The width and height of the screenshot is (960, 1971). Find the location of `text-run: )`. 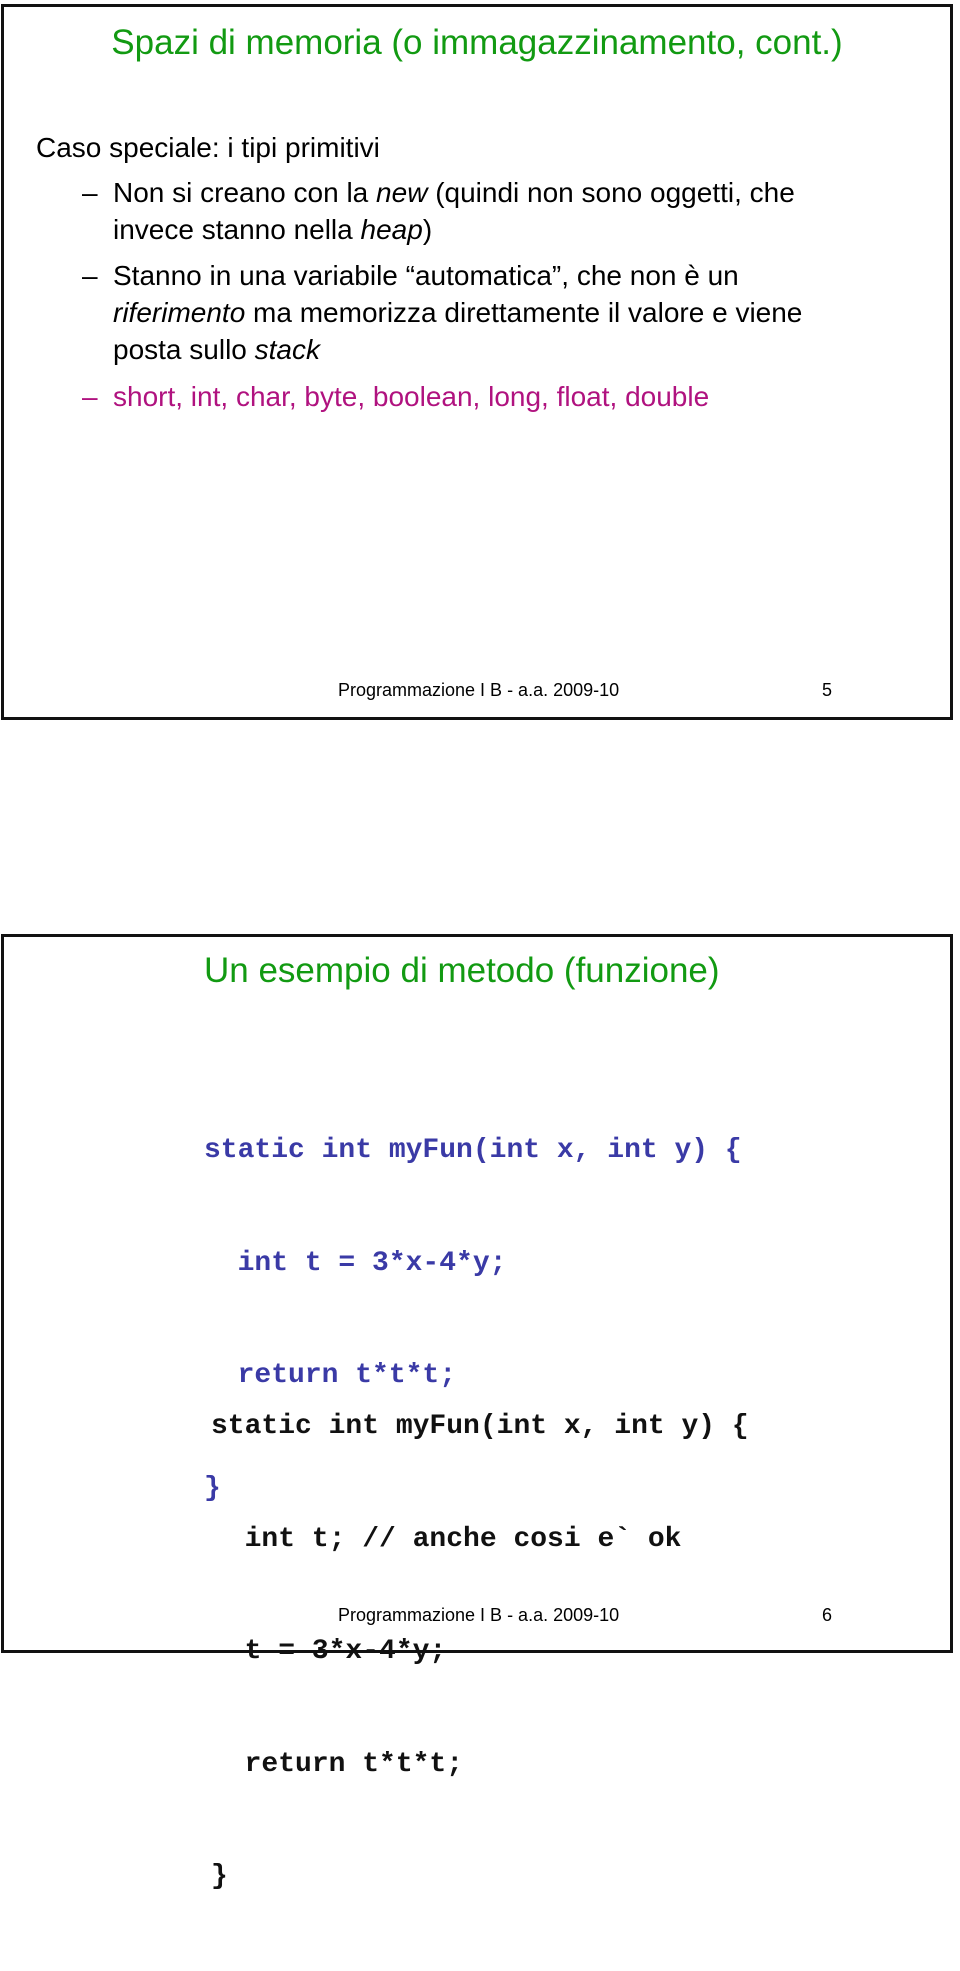

text-run: ) is located at coordinates (427, 229).